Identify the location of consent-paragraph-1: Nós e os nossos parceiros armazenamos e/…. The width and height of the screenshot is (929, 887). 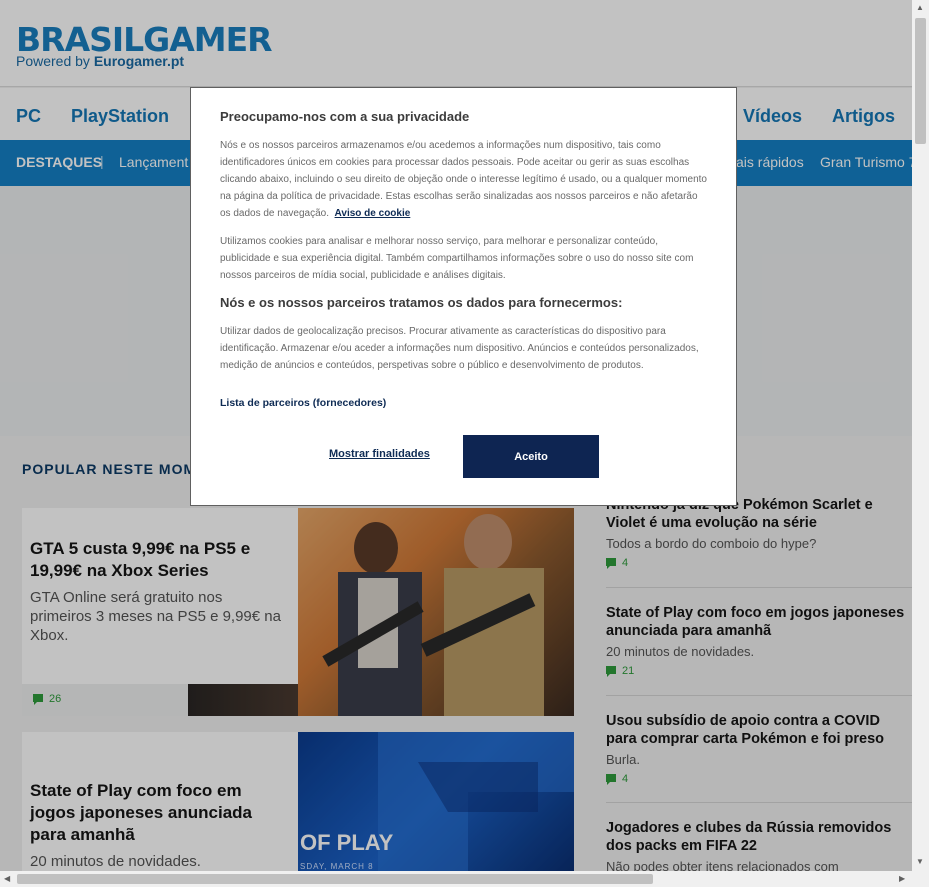
(465, 179).